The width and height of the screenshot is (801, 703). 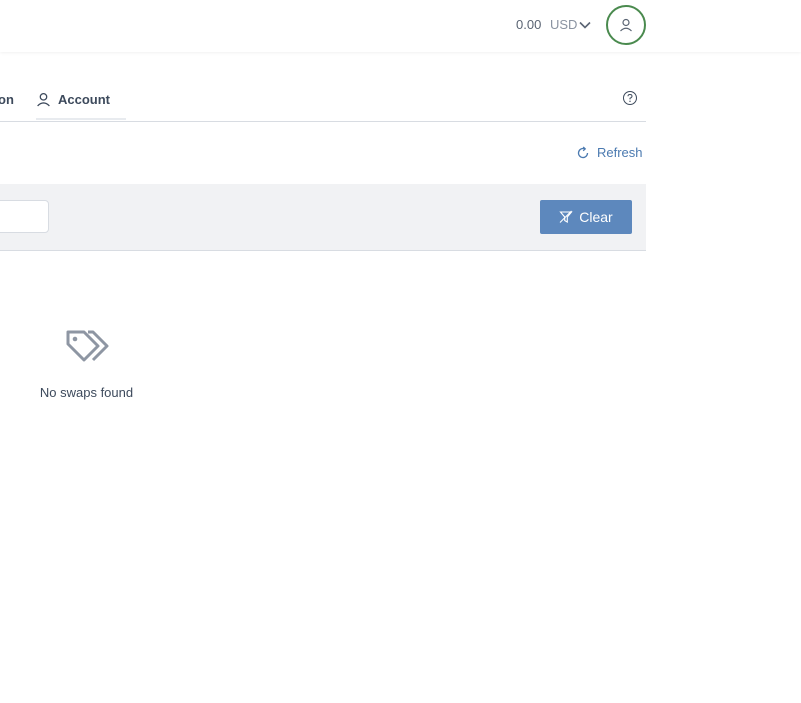 What do you see at coordinates (7, 99) in the screenshot?
I see `tab-partial-label: on` at bounding box center [7, 99].